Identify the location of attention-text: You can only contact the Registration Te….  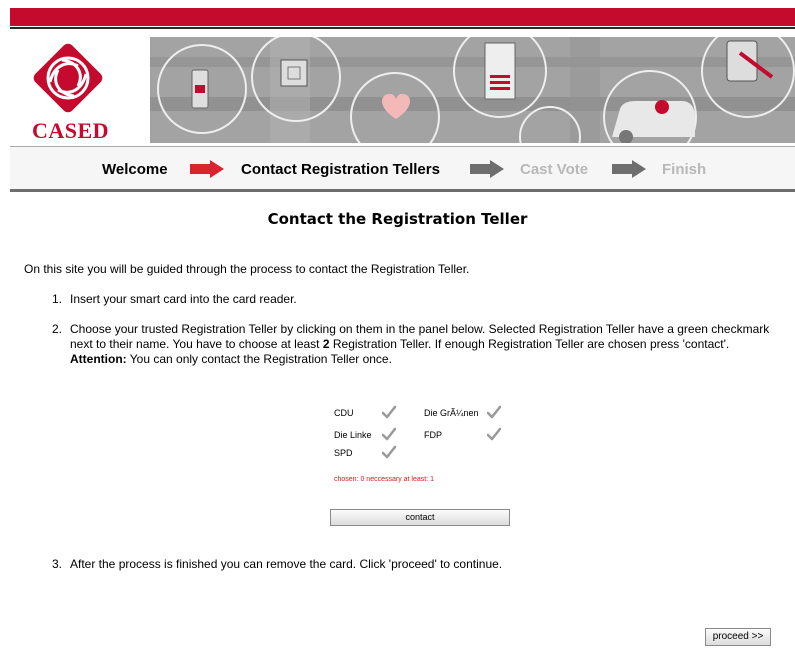
(259, 359).